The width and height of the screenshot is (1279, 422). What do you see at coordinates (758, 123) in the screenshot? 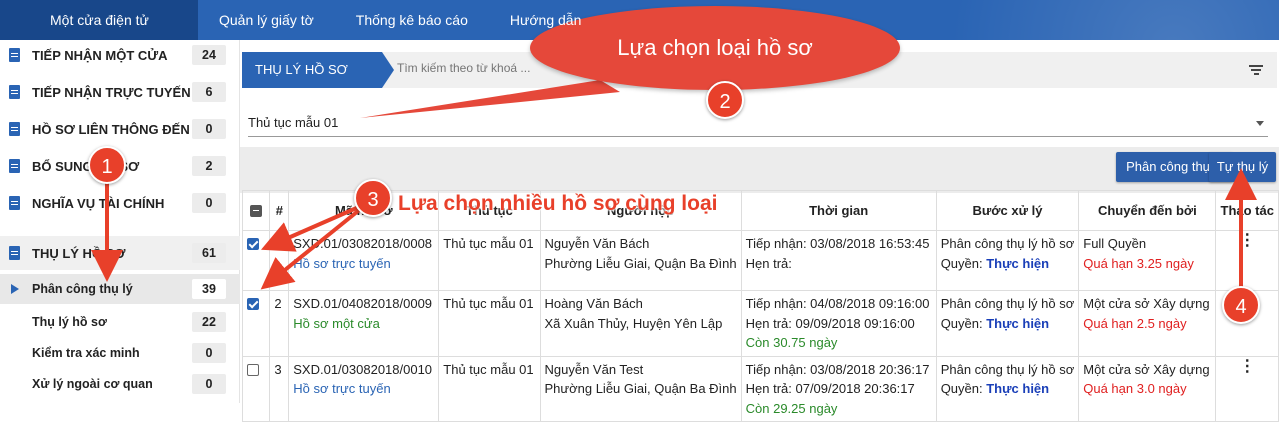
I see `procedure-select: Thủ tục mẫu 01` at bounding box center [758, 123].